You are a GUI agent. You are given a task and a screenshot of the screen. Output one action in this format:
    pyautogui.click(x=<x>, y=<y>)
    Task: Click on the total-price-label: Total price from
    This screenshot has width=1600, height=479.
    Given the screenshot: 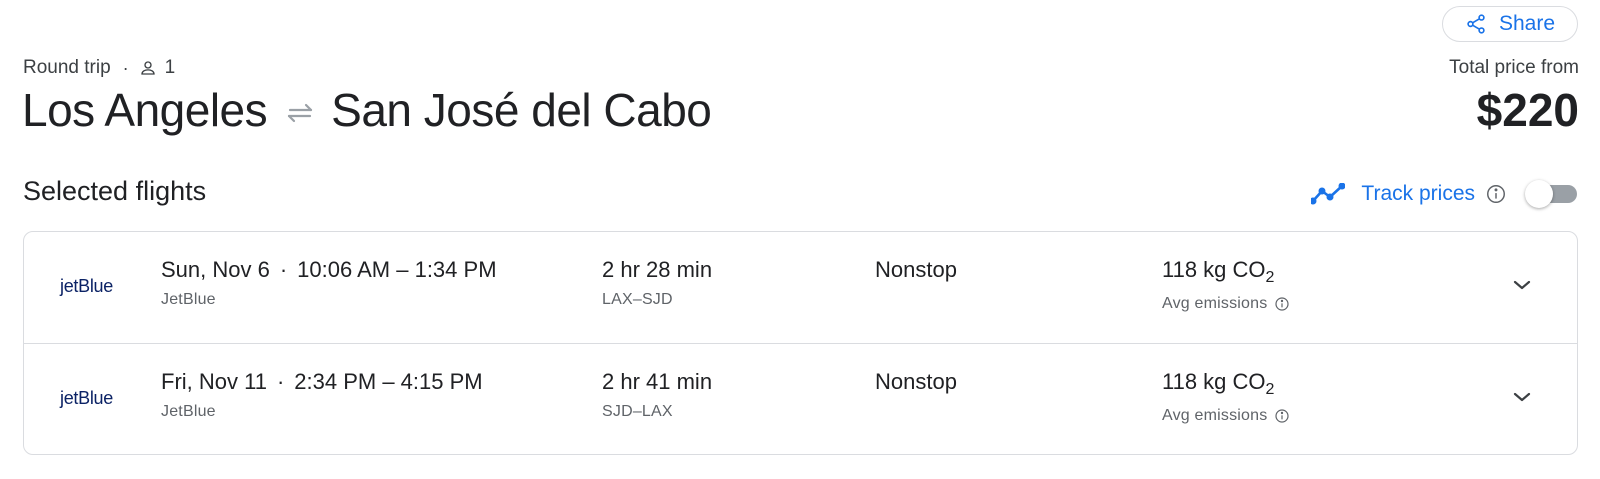 What is the action you would take?
    pyautogui.click(x=1514, y=67)
    